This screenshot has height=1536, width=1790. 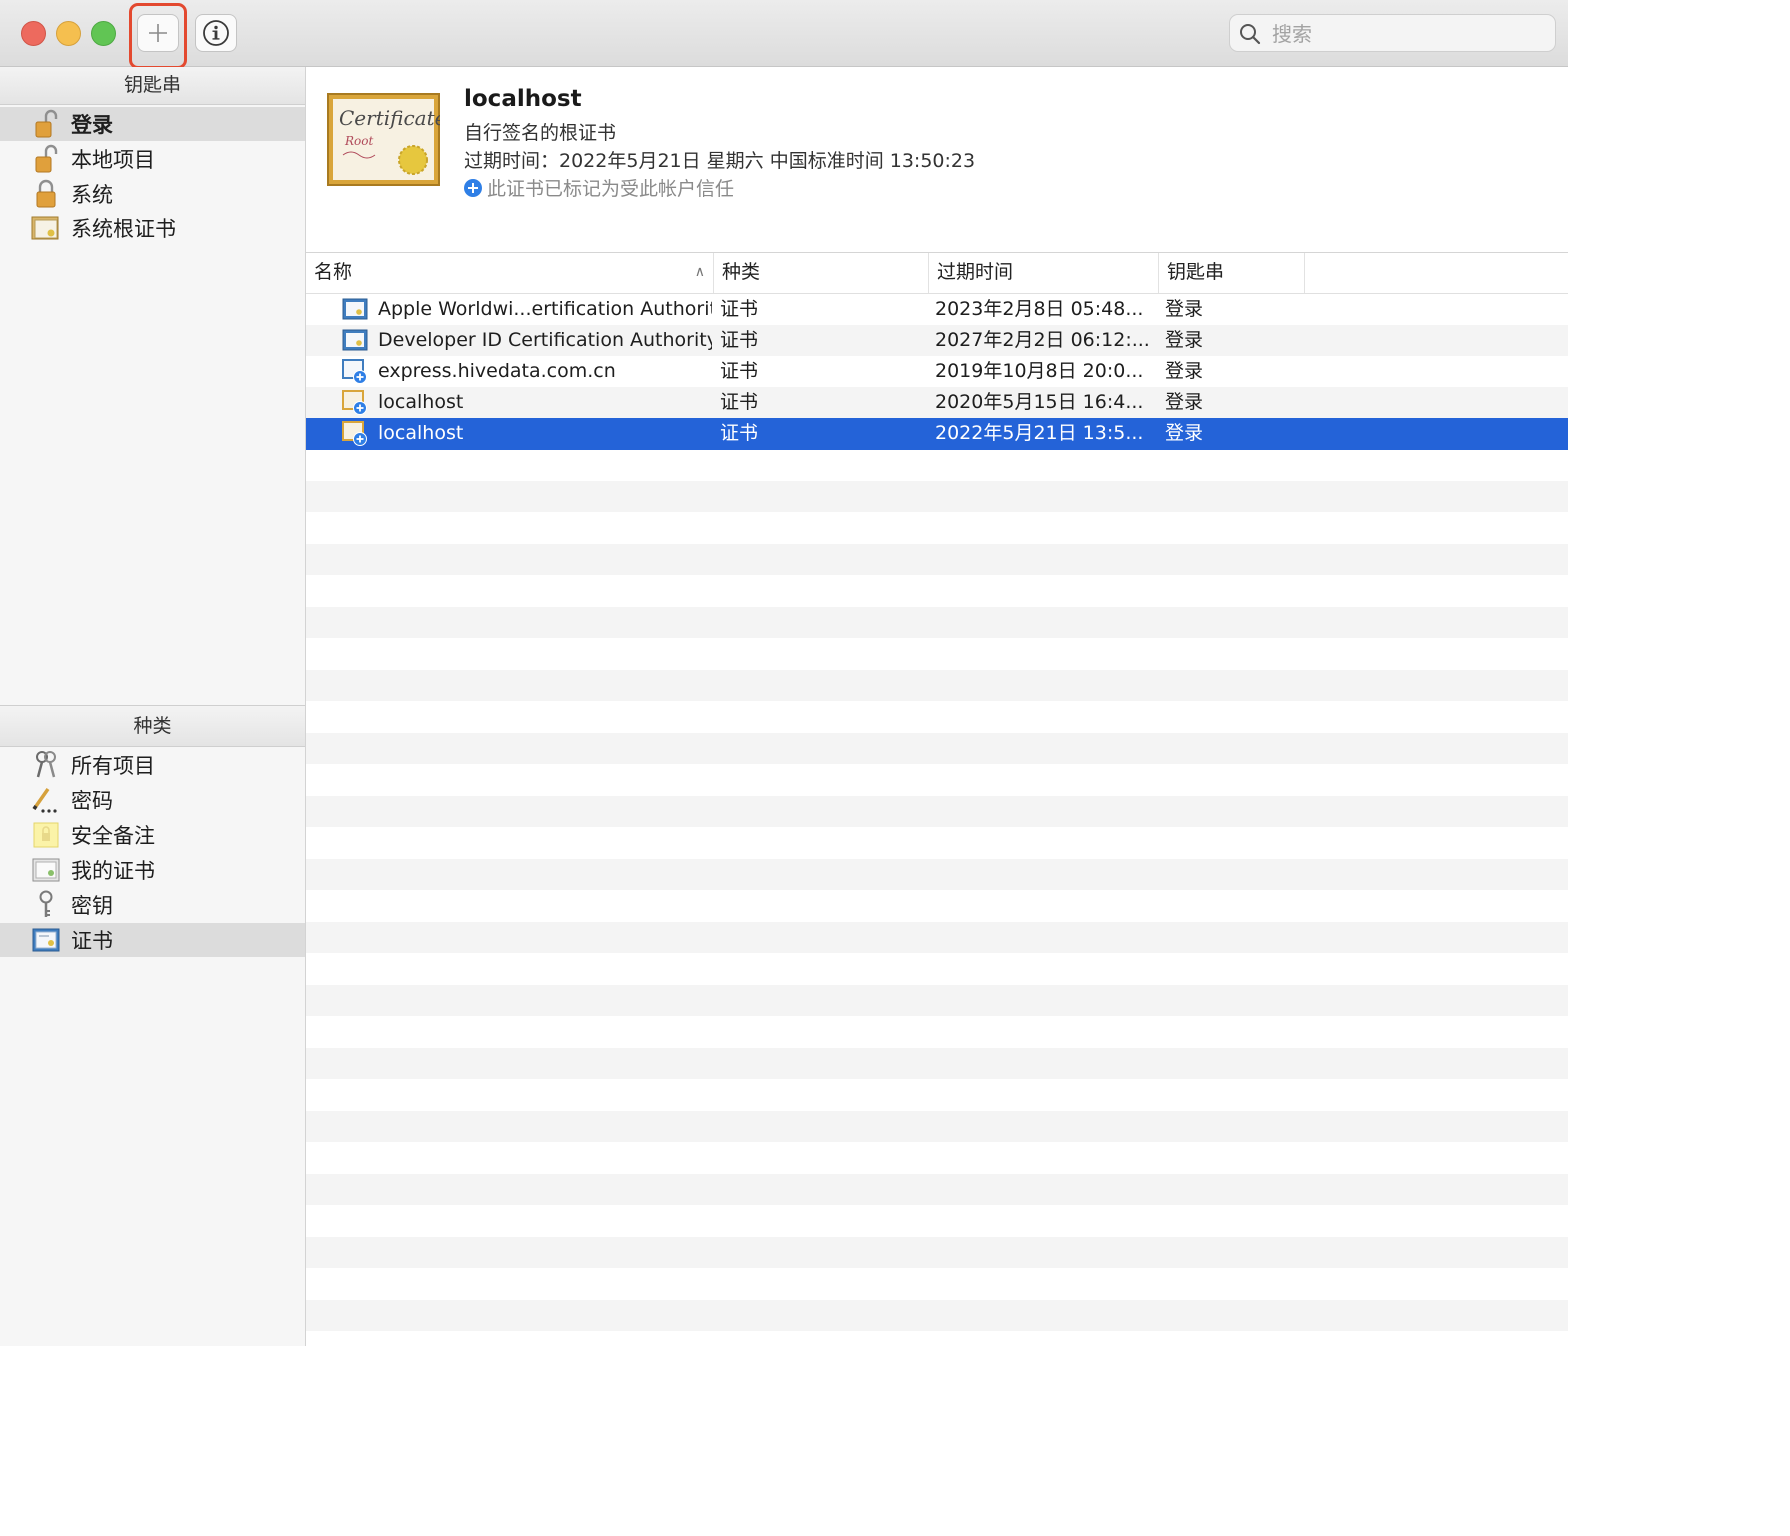 I want to click on secure-note-icon, so click(x=46, y=835).